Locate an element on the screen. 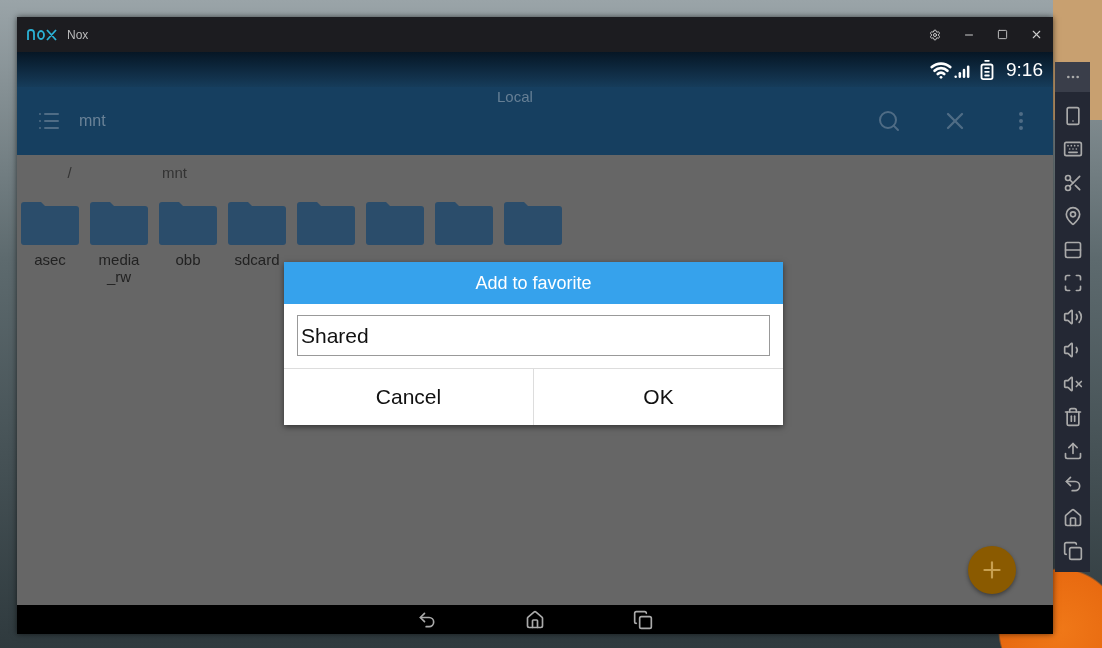 The height and width of the screenshot is (648, 1102). fullscreen-icon is located at coordinates (1072, 283).